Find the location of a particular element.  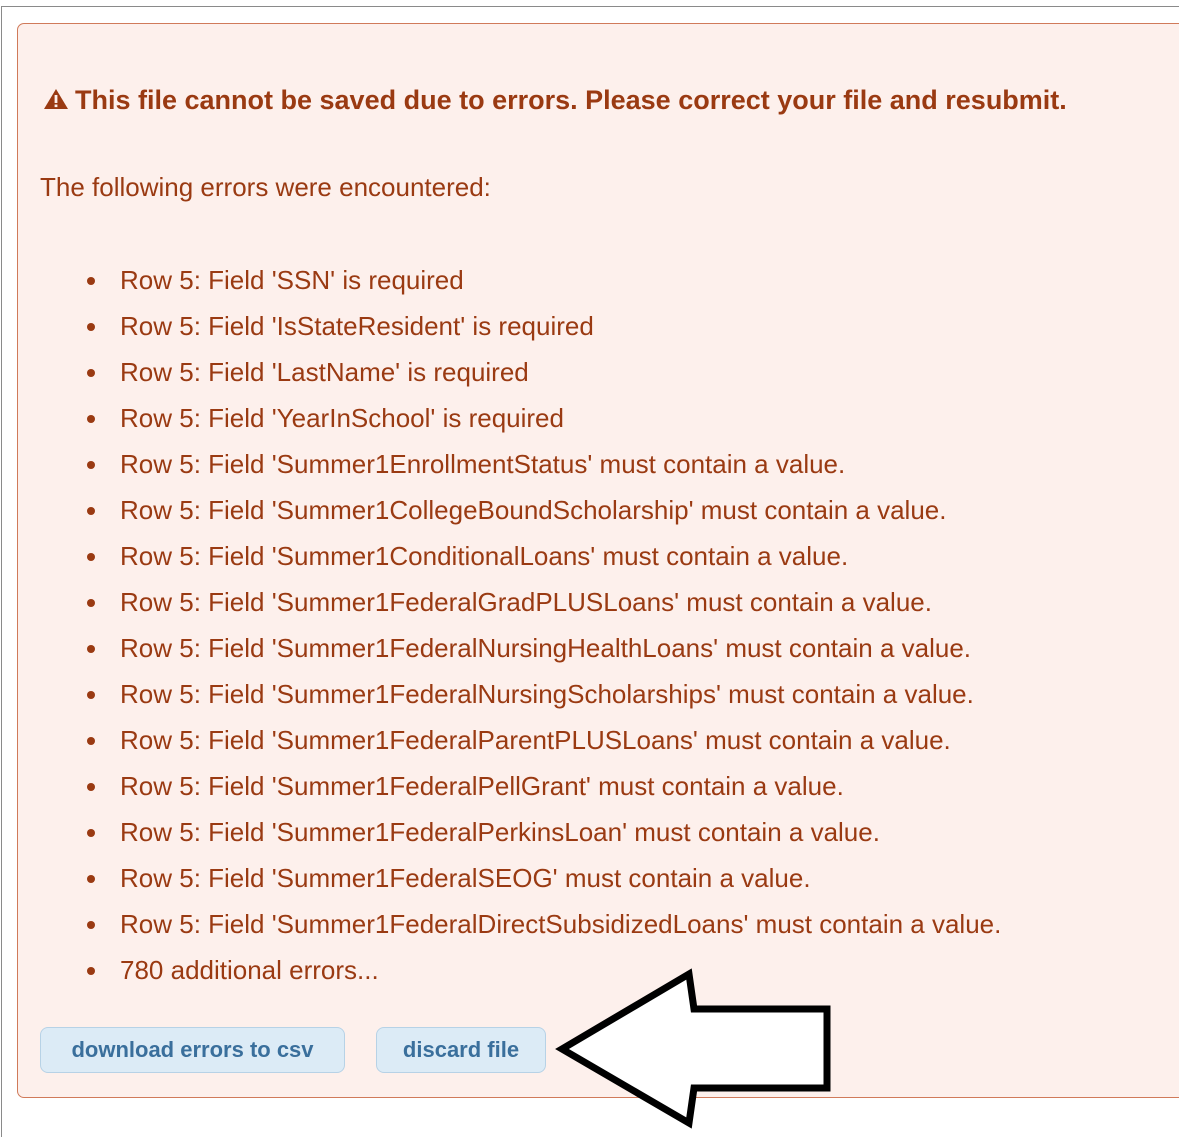

error-item: Row 5: Field 'LastName' is required is located at coordinates (541, 372).